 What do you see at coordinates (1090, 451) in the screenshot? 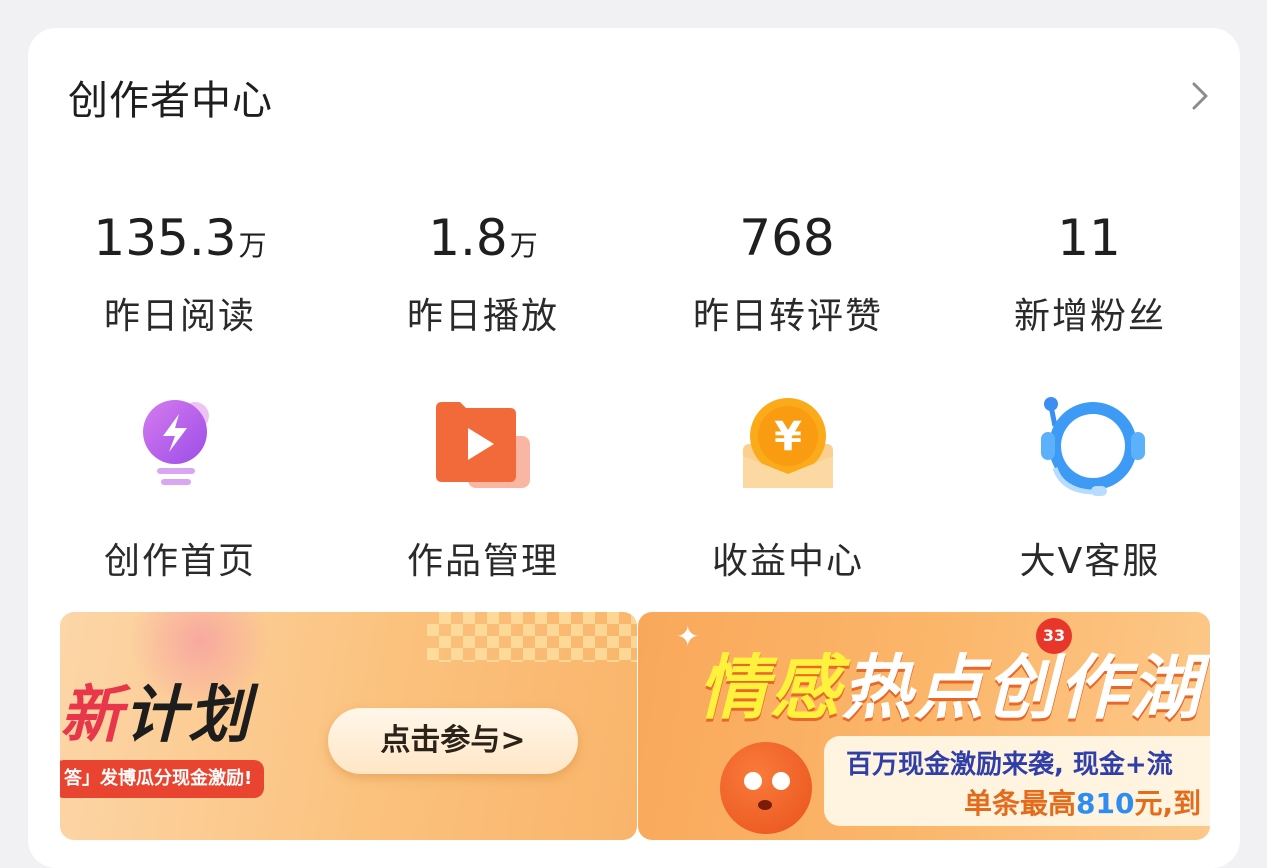
I see `customer-service-headset-icon` at bounding box center [1090, 451].